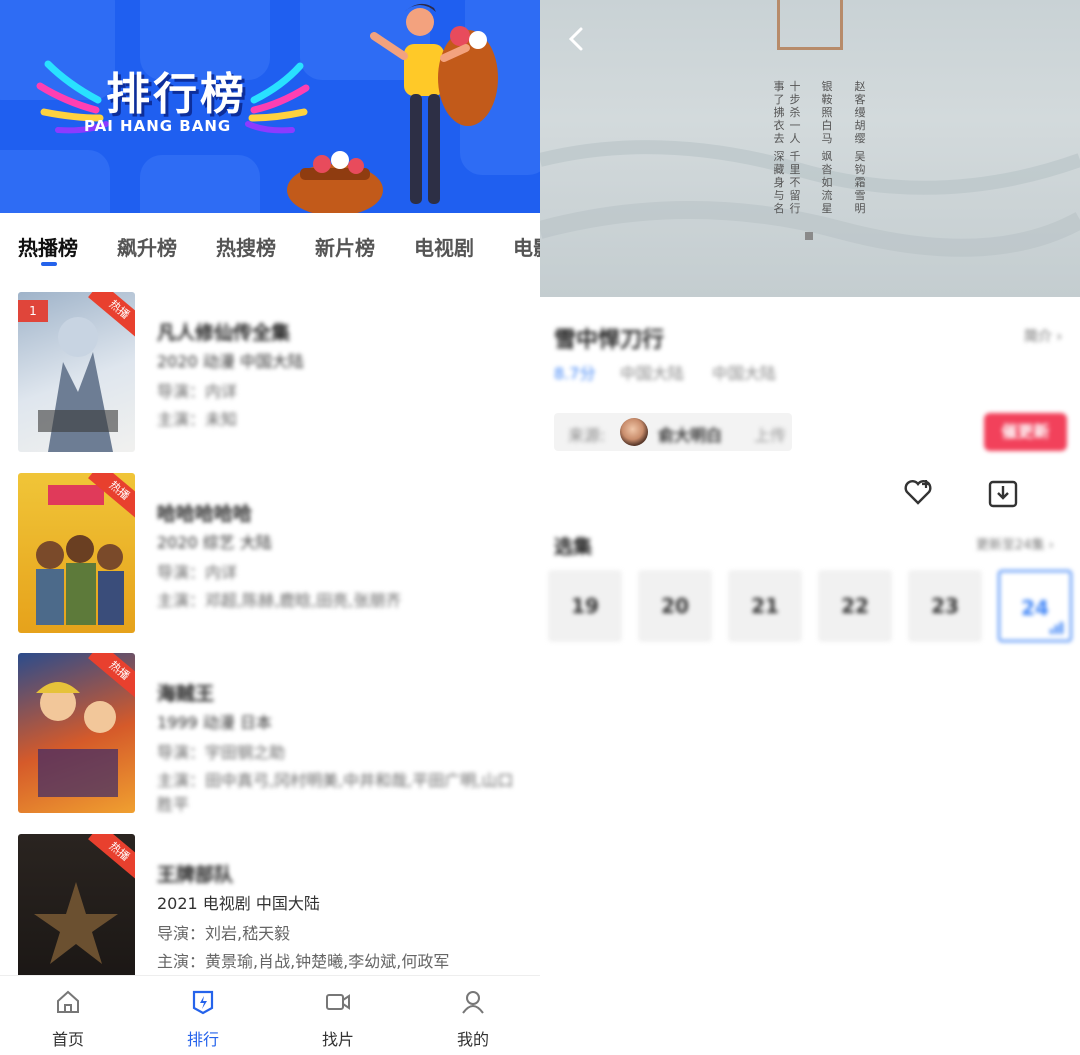  Describe the element at coordinates (270, 377) in the screenshot. I see `list-item: 热播 1 凡人修仙传全集 2020 动漫 中国大陆 导演：内详 主演：未知` at that location.